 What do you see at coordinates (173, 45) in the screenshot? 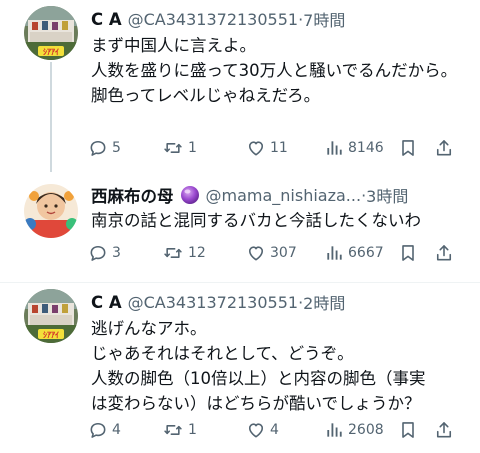
I see `tweet-text-line: まず中国人に言えよ。` at bounding box center [173, 45].